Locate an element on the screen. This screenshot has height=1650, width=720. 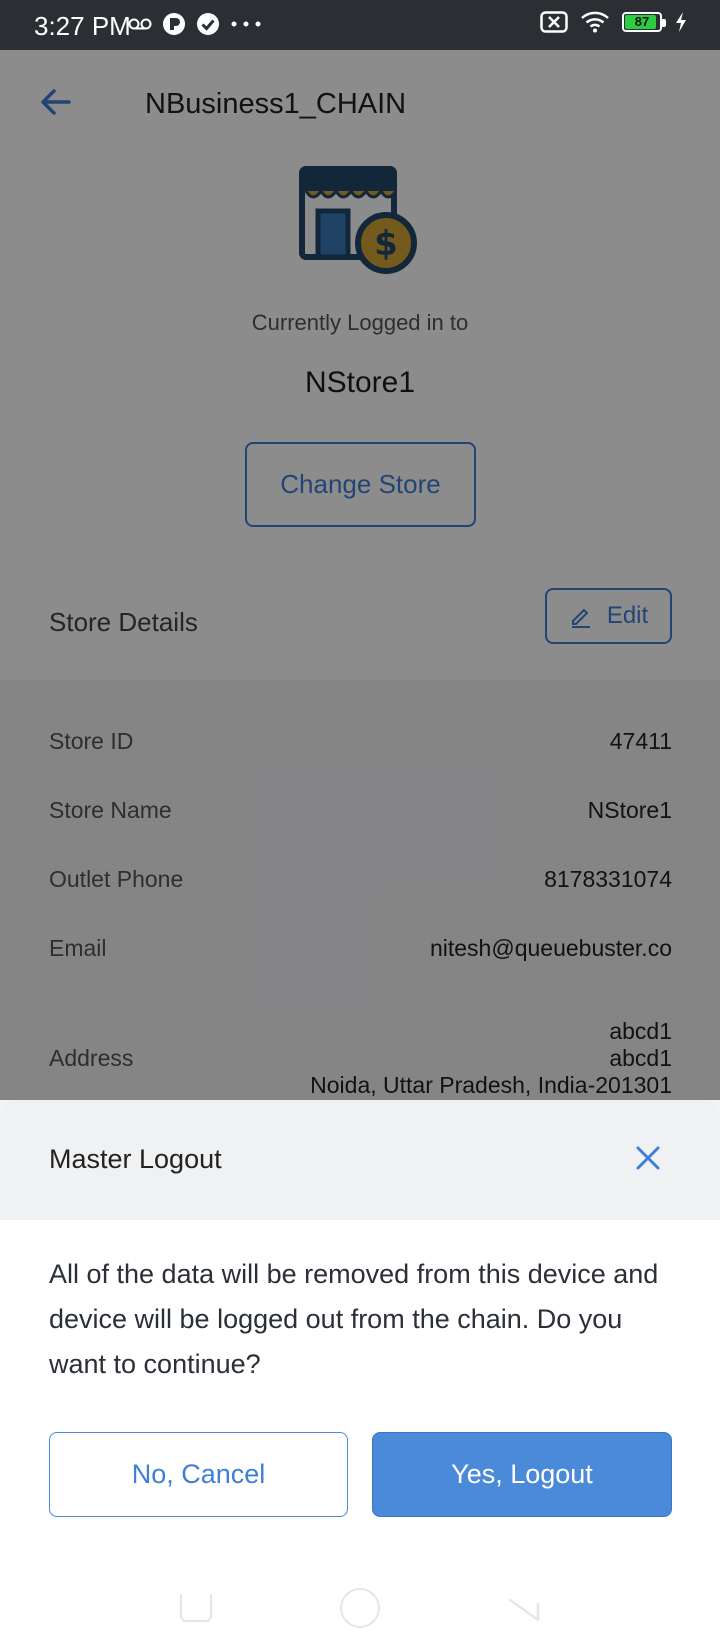
close-icon is located at coordinates (648, 1158).